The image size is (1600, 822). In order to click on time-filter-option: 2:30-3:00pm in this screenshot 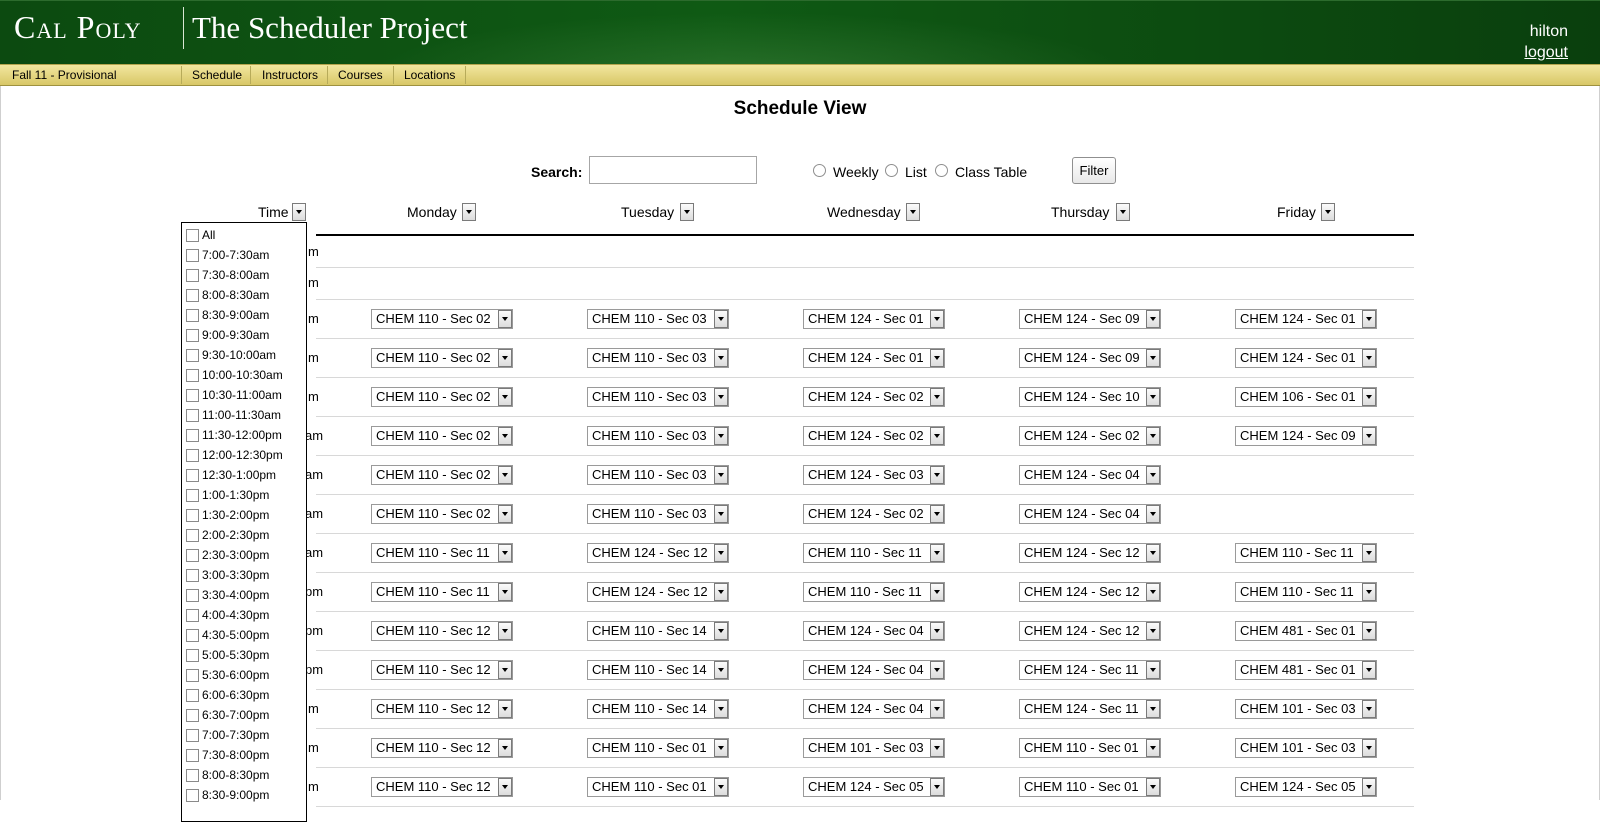, I will do `click(227, 555)`.